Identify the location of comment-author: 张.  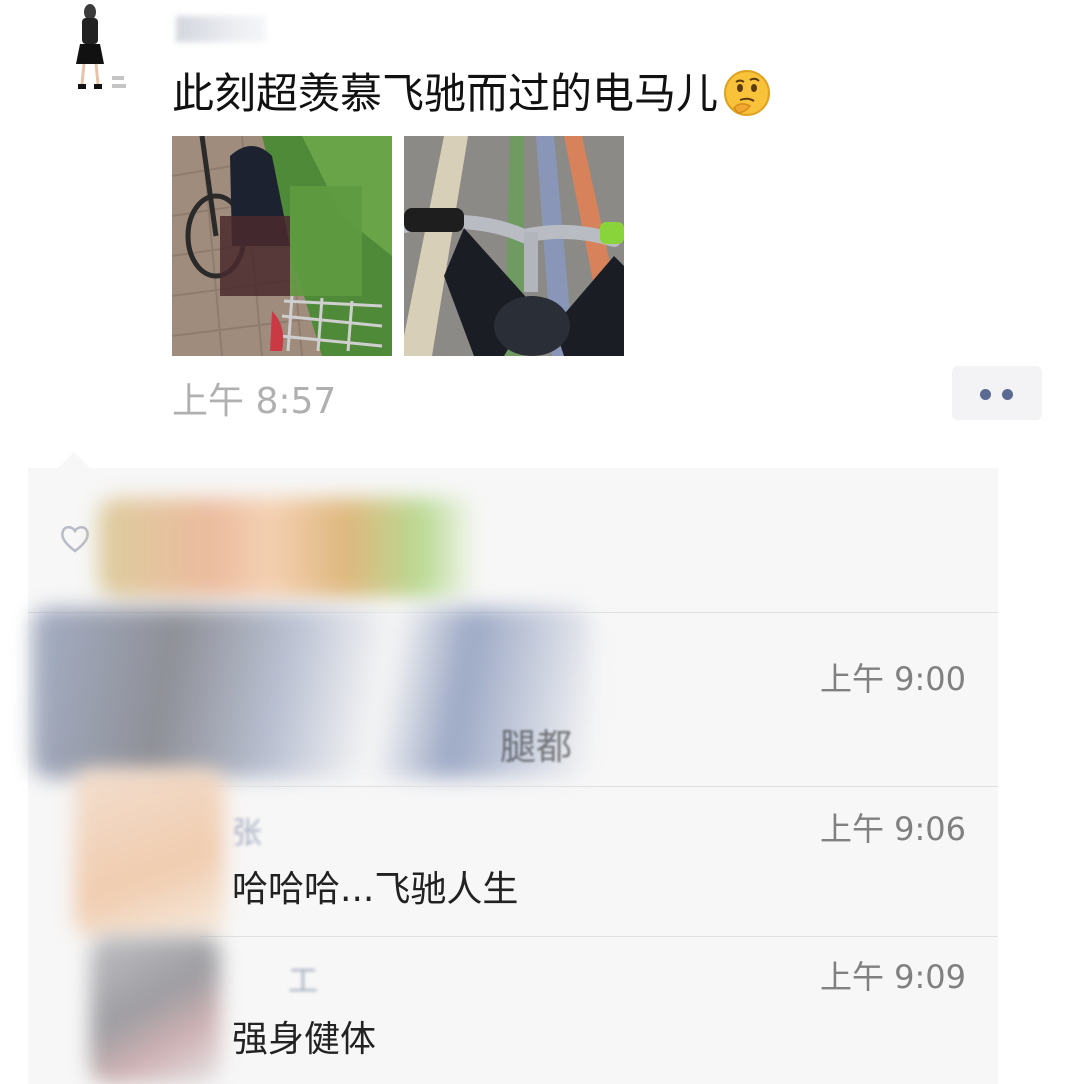
(247, 830).